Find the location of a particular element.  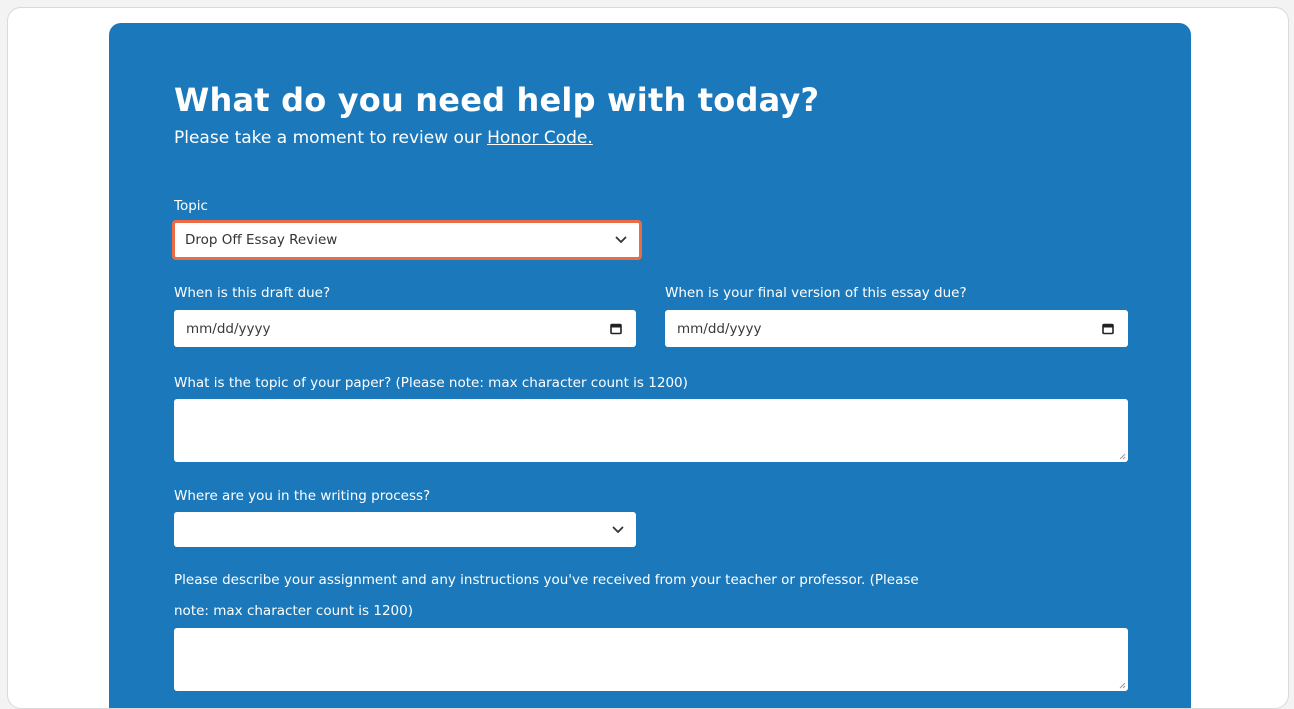

writing-process-label: Where are you in the writing process? is located at coordinates (302, 496).